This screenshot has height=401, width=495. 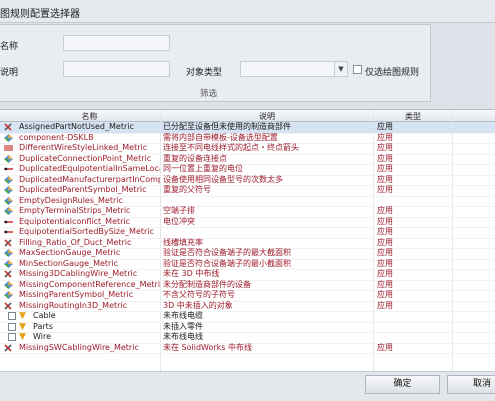 What do you see at coordinates (44, 315) in the screenshot?
I see `subrow-label: Cable` at bounding box center [44, 315].